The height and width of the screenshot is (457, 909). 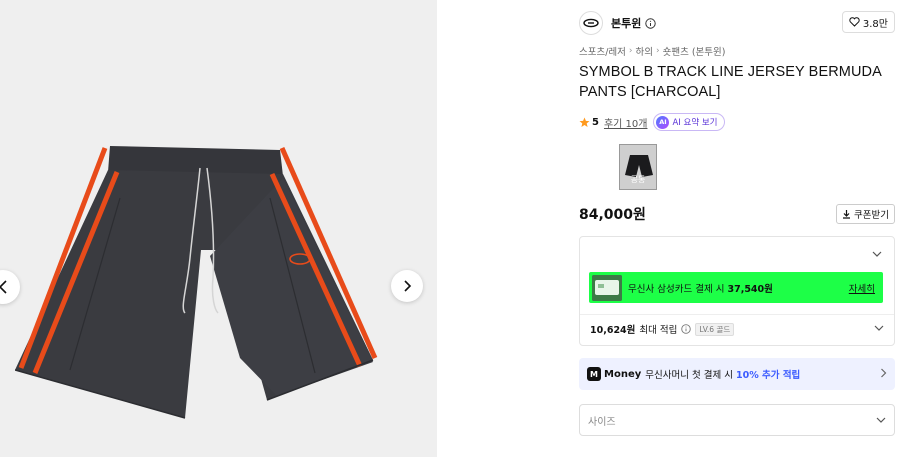 I want to click on points-row: 10,624원 최대 적립 LV.6 골드, so click(x=737, y=329).